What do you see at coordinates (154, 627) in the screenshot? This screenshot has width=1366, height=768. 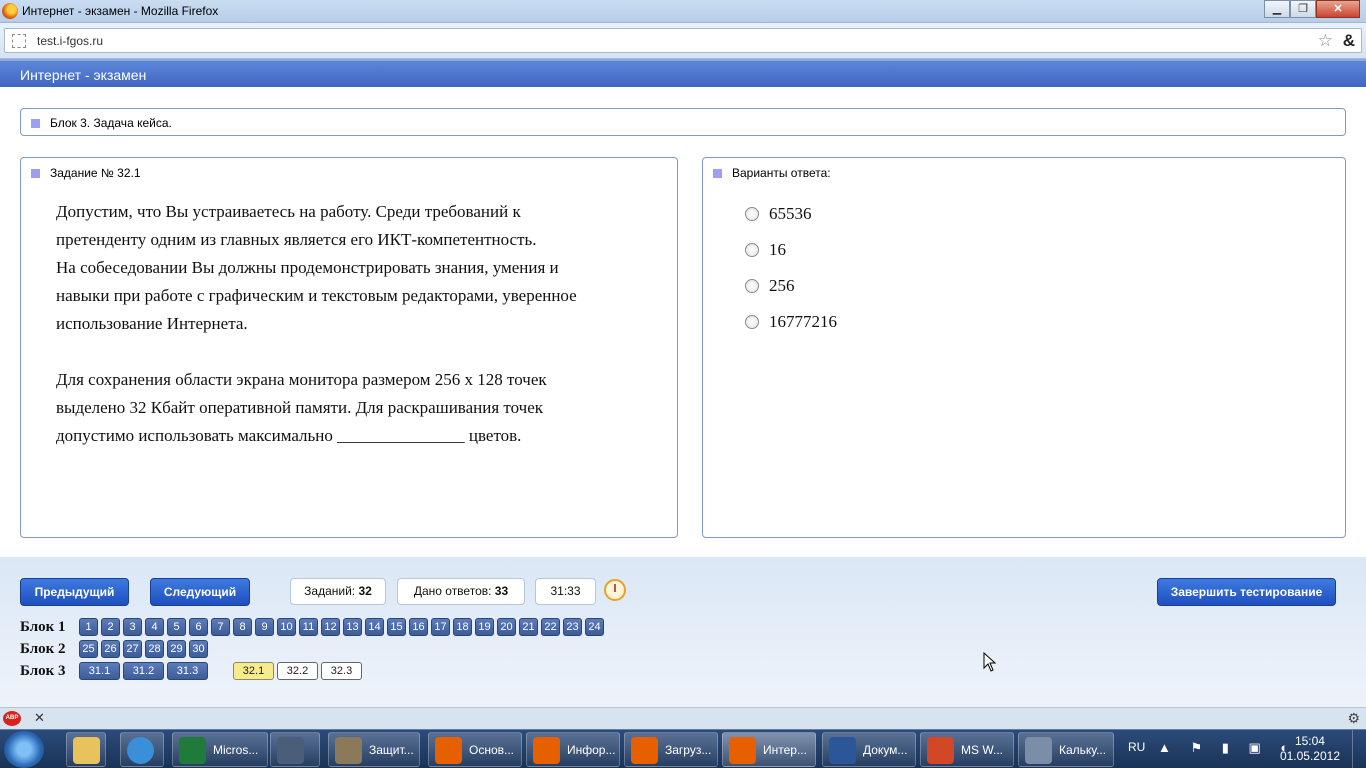 I see `question-button: 4` at bounding box center [154, 627].